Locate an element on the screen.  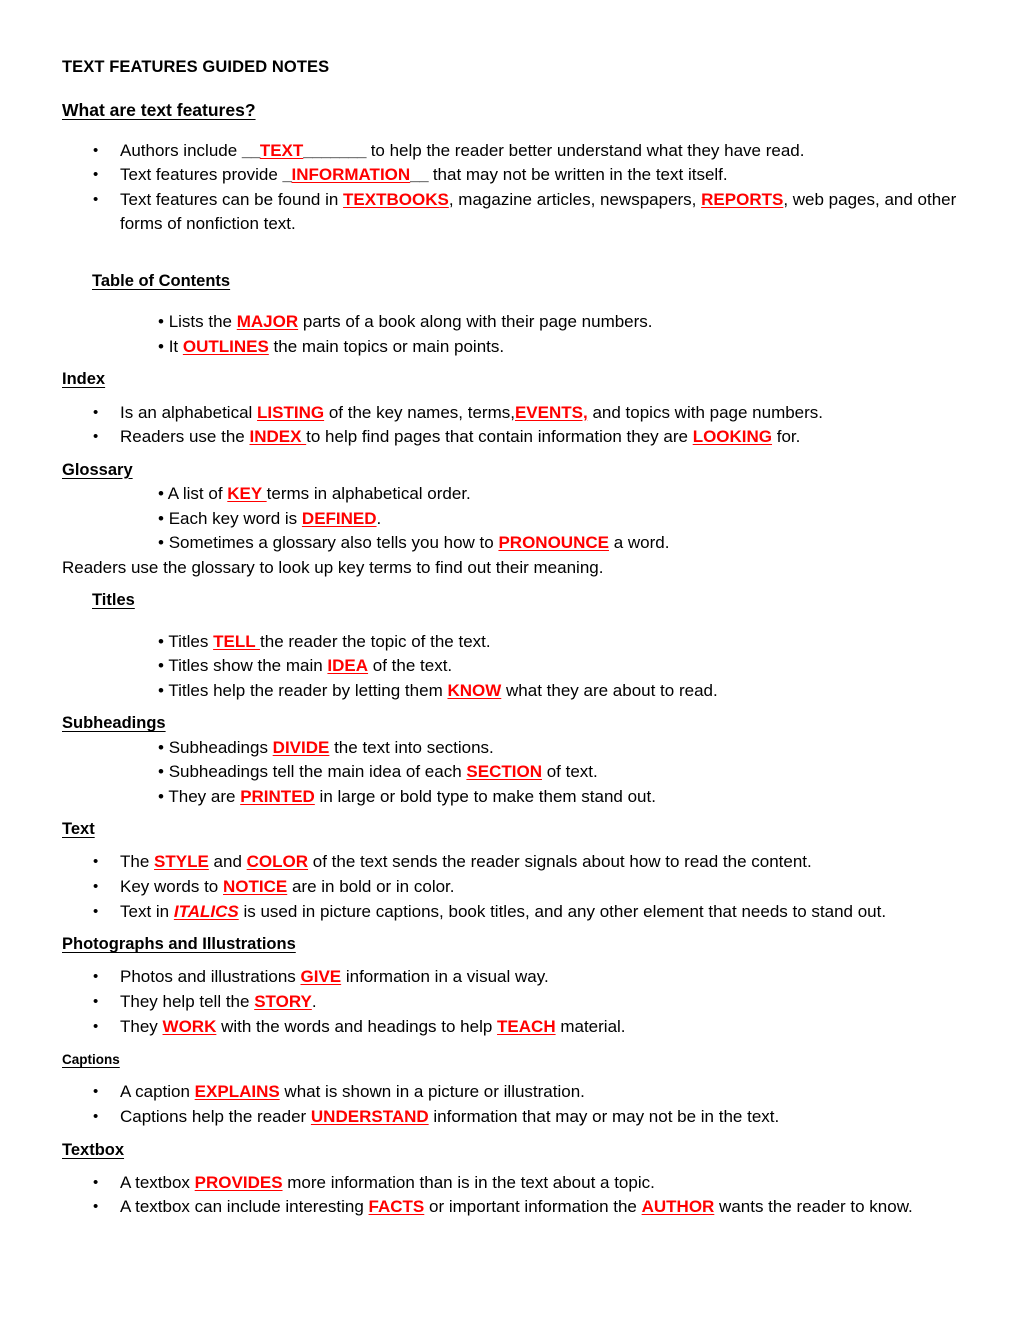
line-text: Photos and illustrations is located at coordinates (210, 977).